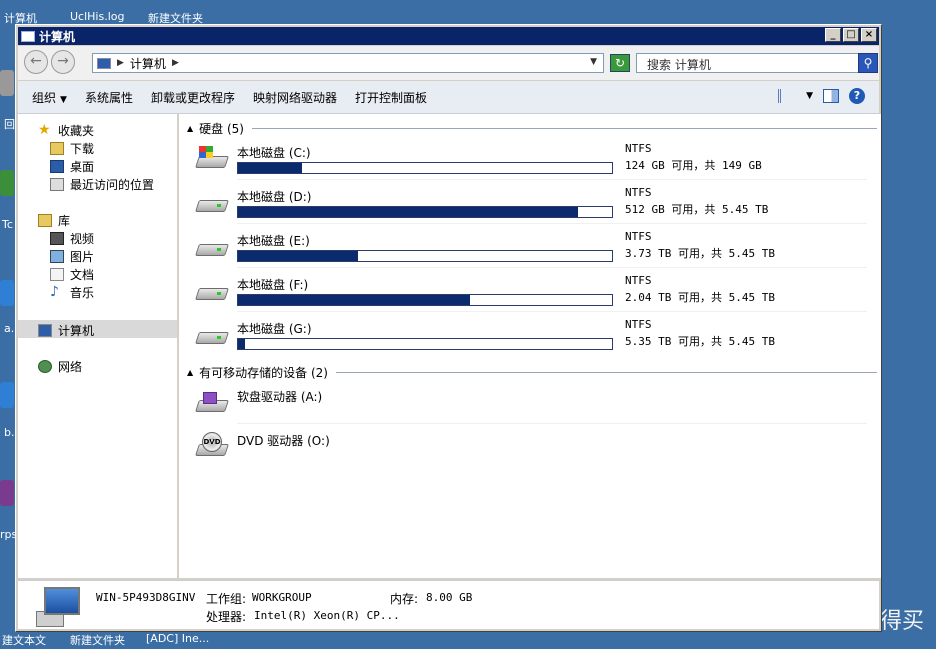 This screenshot has width=936, height=649. I want to click on nav-desktop: 桌面, so click(72, 166).